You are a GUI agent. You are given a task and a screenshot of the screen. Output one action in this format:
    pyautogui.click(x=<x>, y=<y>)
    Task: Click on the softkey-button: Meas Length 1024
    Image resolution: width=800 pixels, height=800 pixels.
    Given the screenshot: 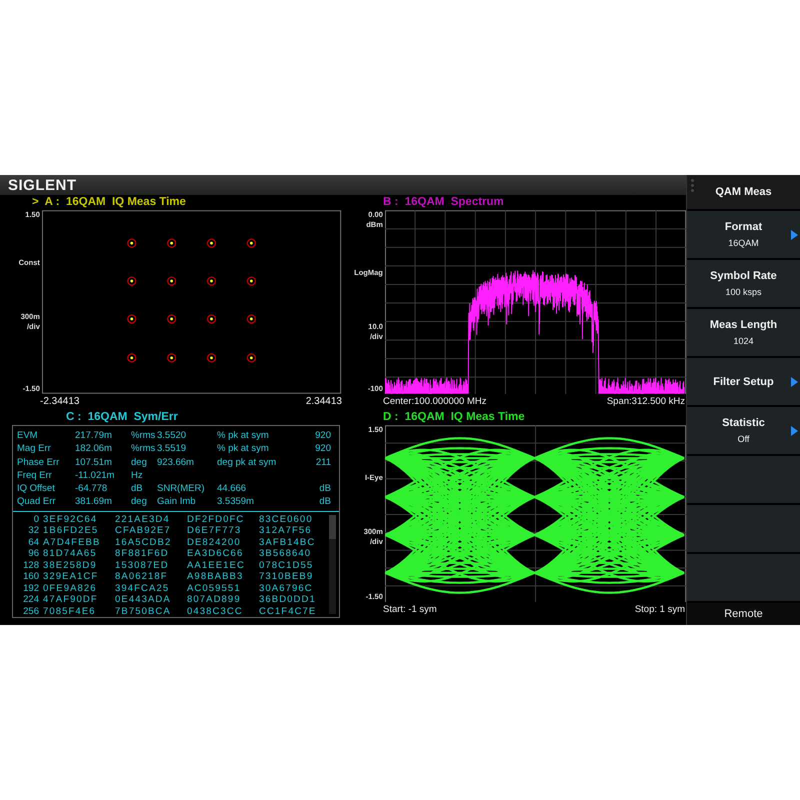 What is the action you would take?
    pyautogui.click(x=743, y=333)
    